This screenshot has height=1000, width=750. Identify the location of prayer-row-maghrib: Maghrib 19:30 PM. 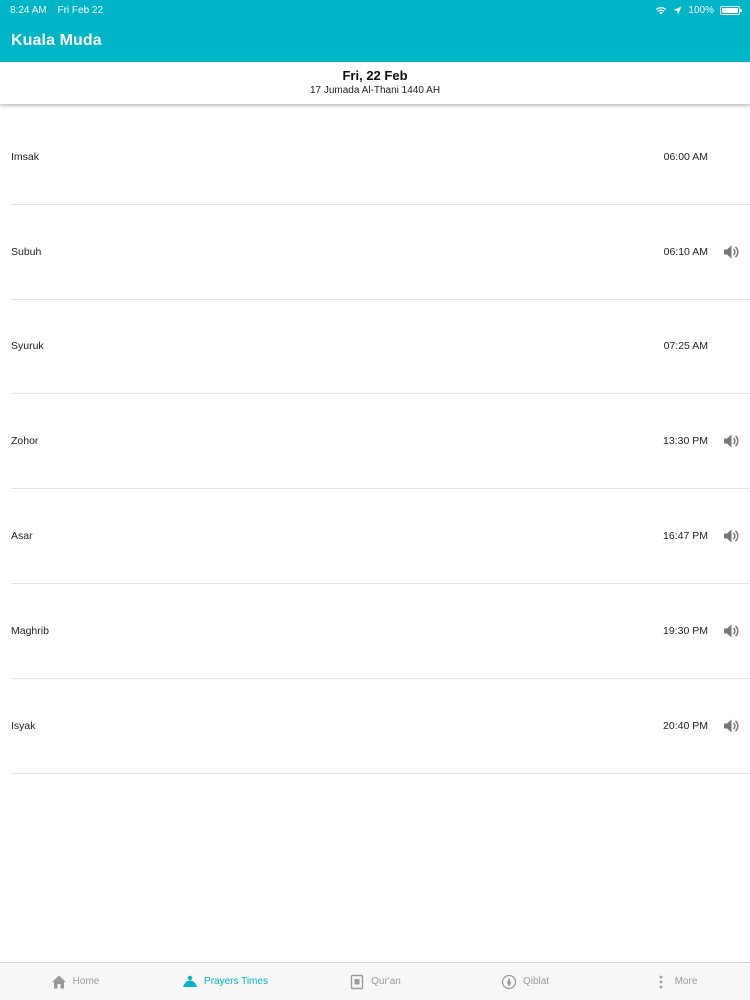
(380, 631).